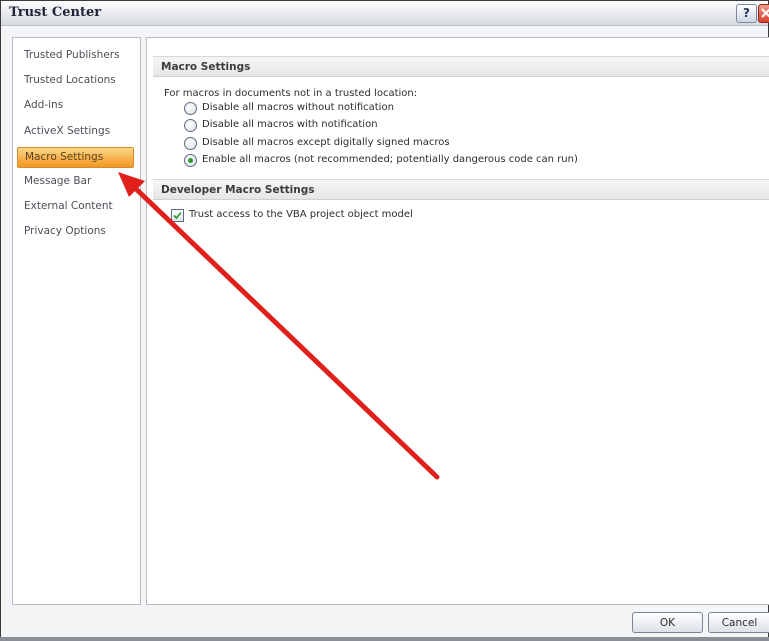 The width and height of the screenshot is (769, 641). Describe the element at coordinates (738, 622) in the screenshot. I see `cancel-button: Cancel` at that location.